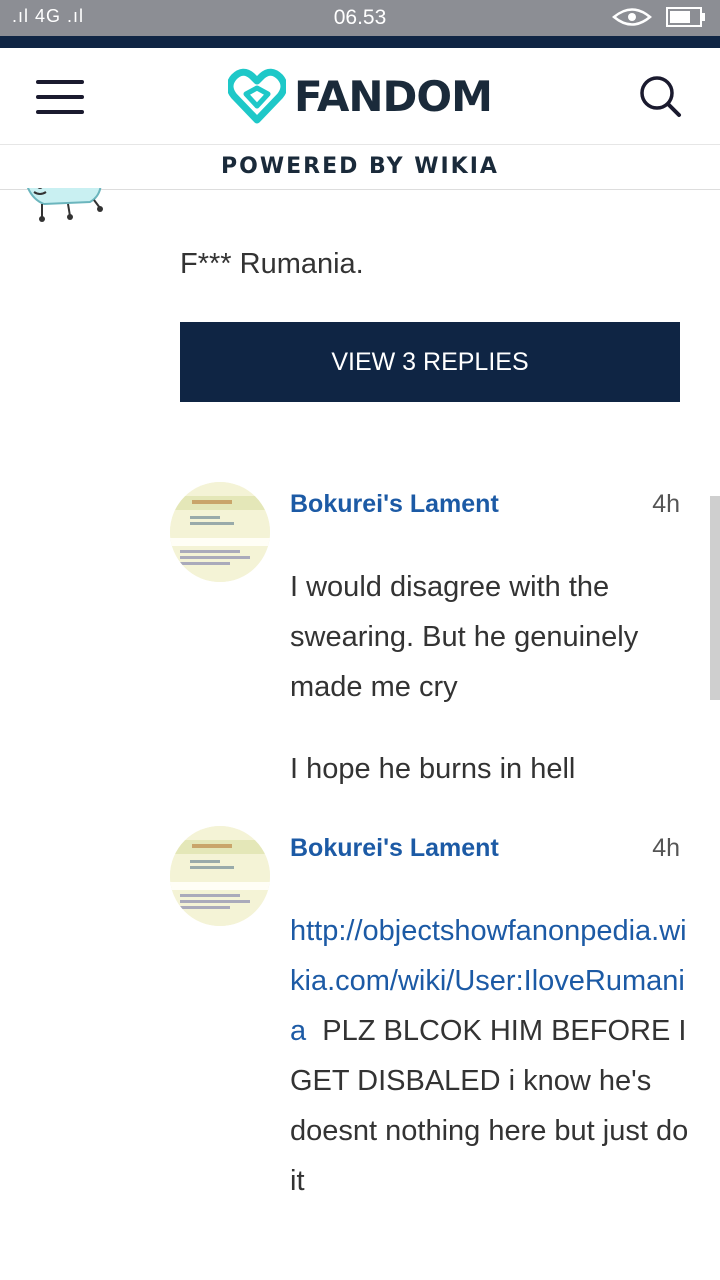  Describe the element at coordinates (272, 264) in the screenshot. I see `comment-text: F*** Rumania.` at that location.